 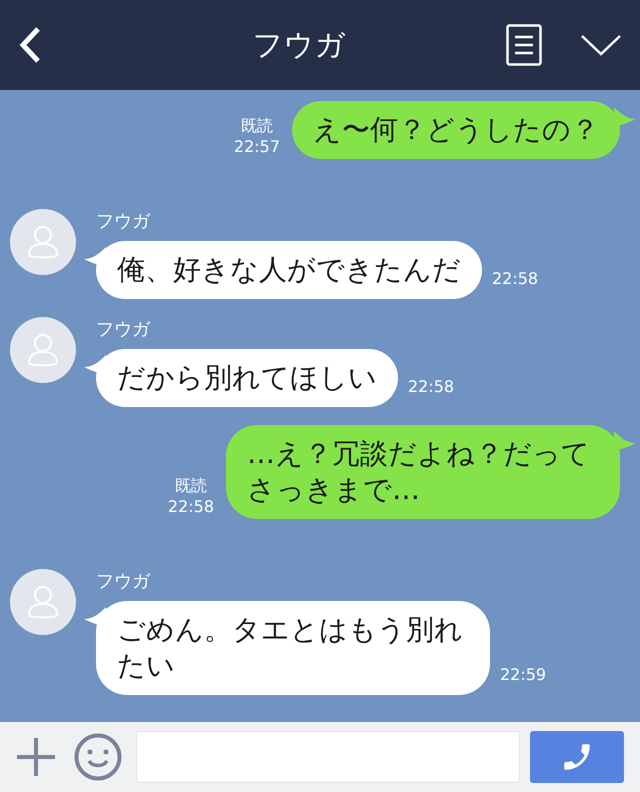 I want to click on plus-icon, so click(x=36, y=757).